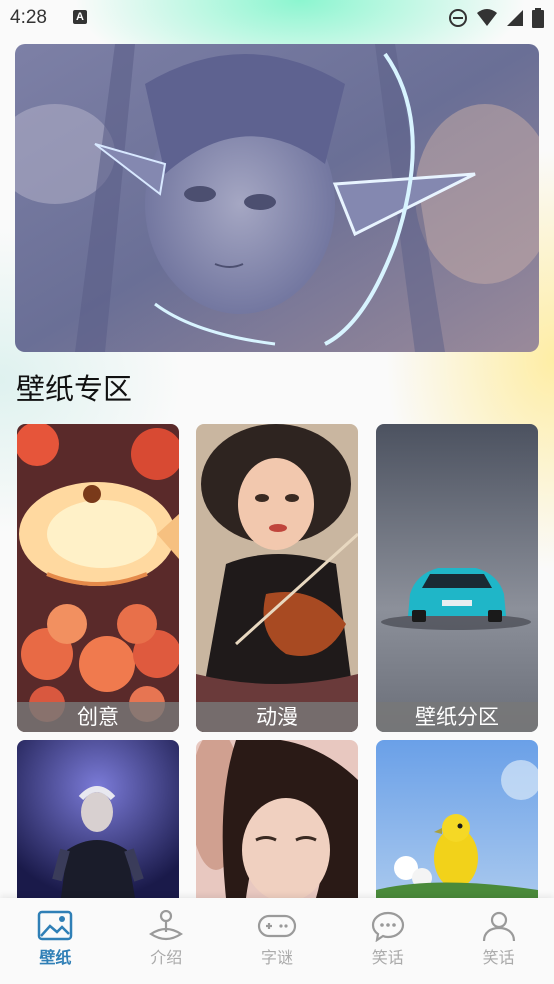 The image size is (554, 984). What do you see at coordinates (277, 19) in the screenshot?
I see `status-bar: 4:28 A` at bounding box center [277, 19].